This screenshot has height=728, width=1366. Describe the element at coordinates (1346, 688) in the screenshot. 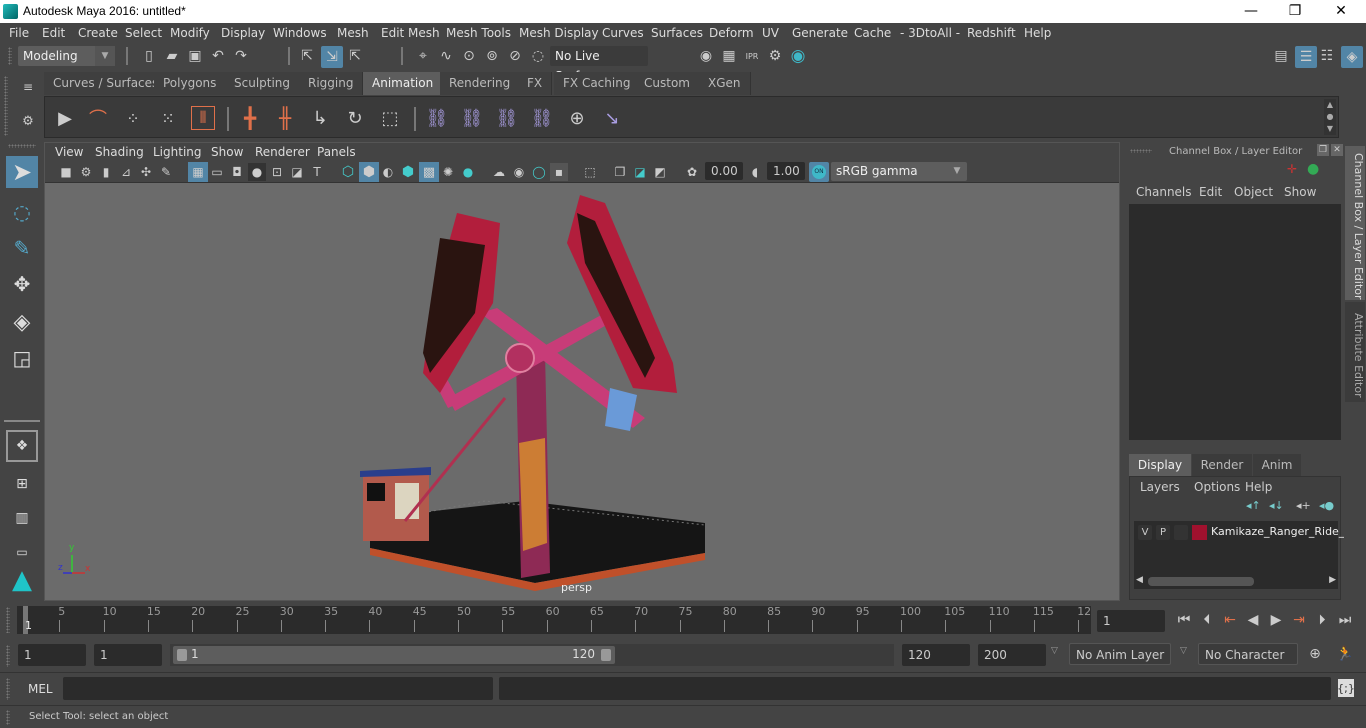

I see `script-editor-icon: {;}` at that location.